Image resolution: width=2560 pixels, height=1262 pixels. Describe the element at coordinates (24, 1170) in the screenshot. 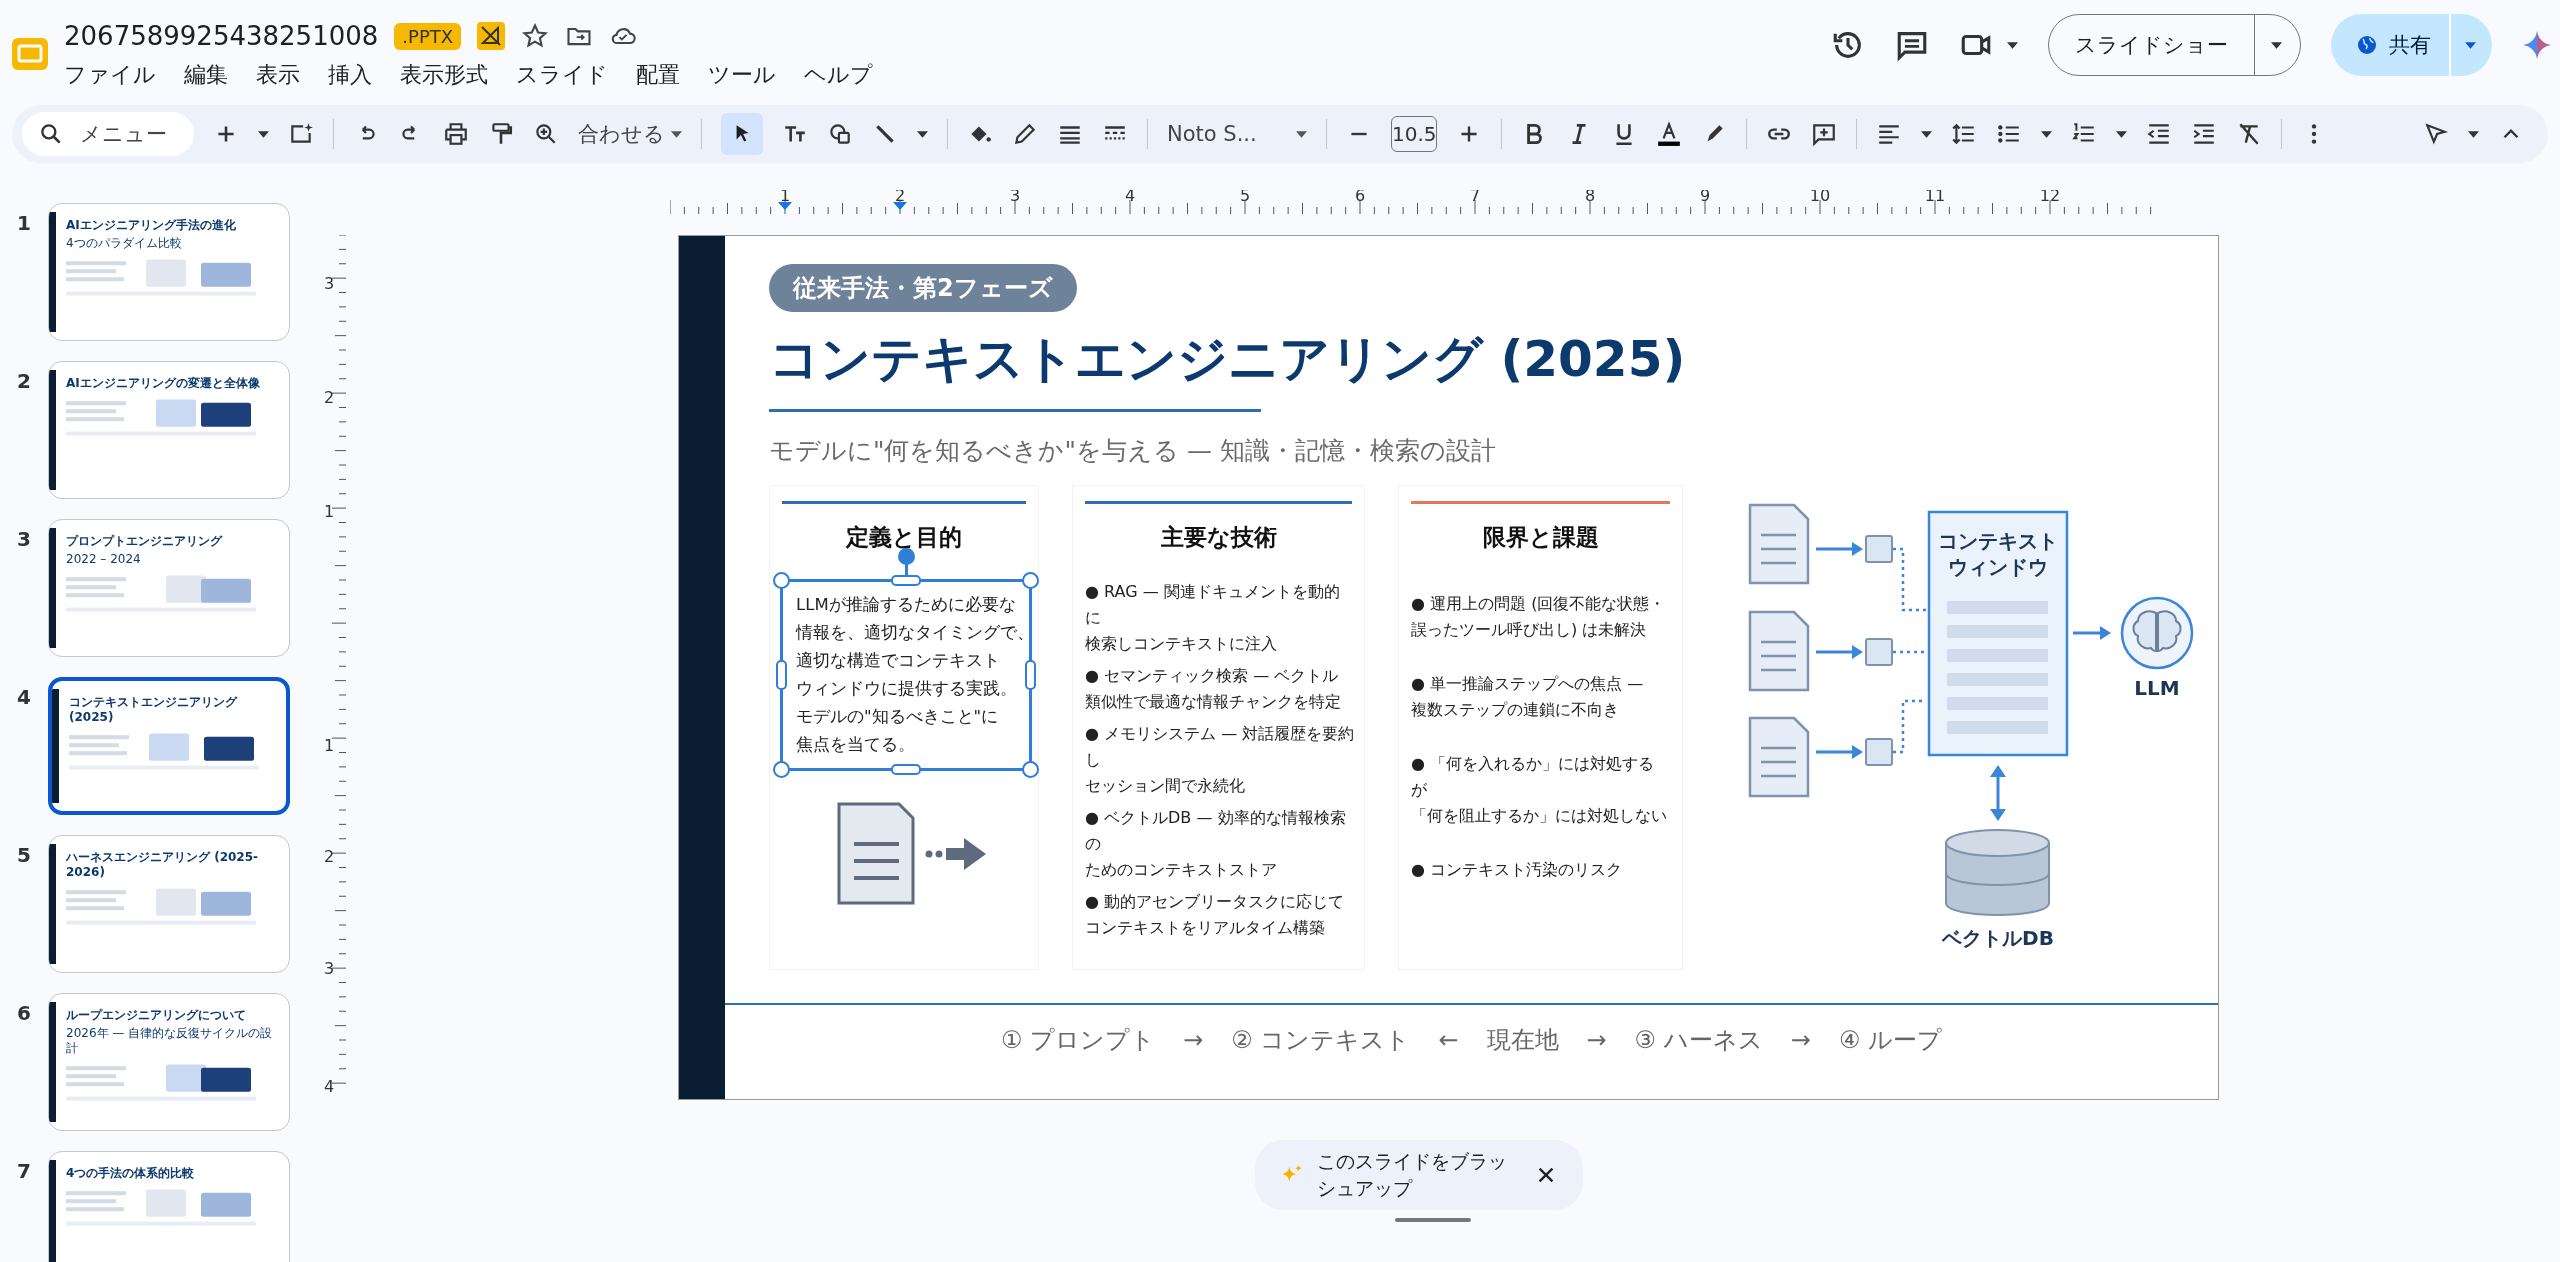

I see `slide-number: 7` at that location.